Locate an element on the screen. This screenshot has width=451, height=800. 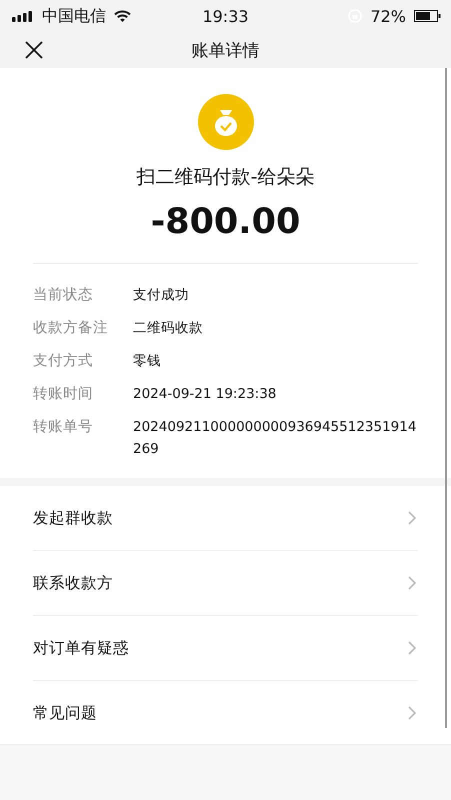
battery-percent: 72% is located at coordinates (388, 16).